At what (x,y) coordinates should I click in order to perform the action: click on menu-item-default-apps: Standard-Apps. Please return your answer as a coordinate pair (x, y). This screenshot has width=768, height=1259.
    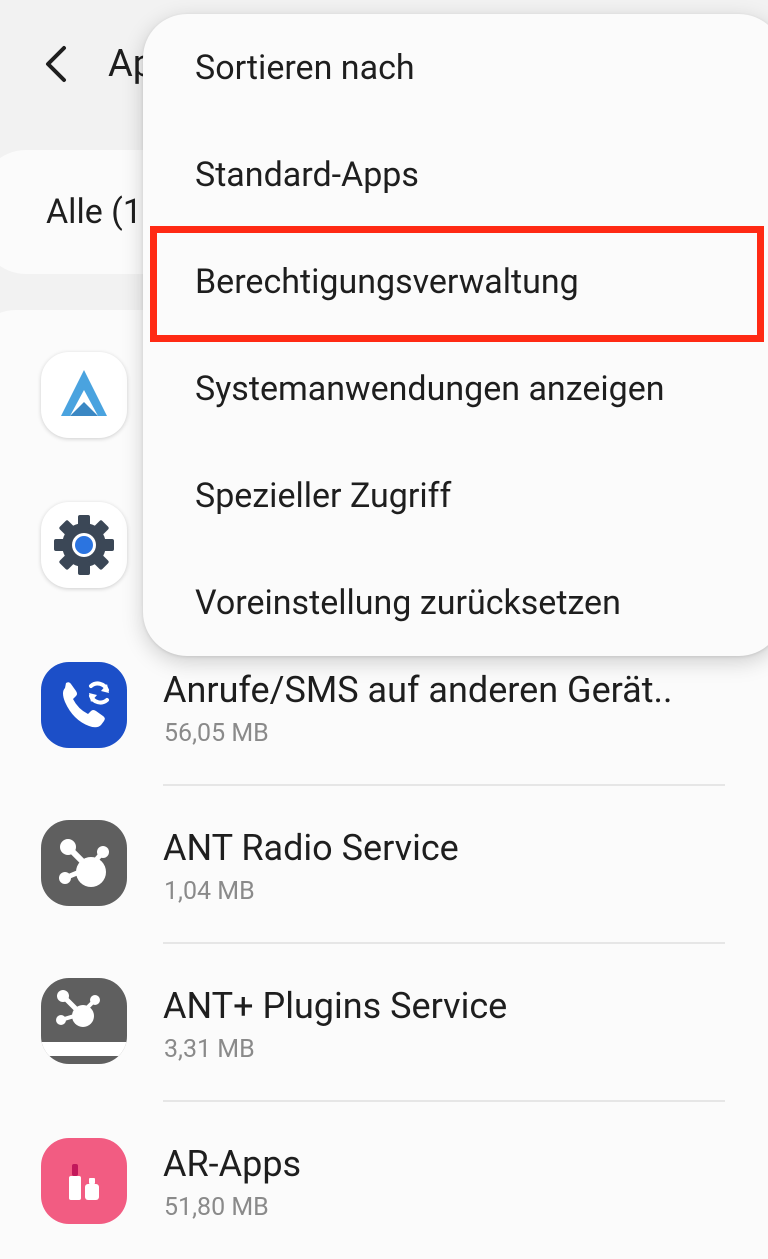
    Looking at the image, I should click on (455, 174).